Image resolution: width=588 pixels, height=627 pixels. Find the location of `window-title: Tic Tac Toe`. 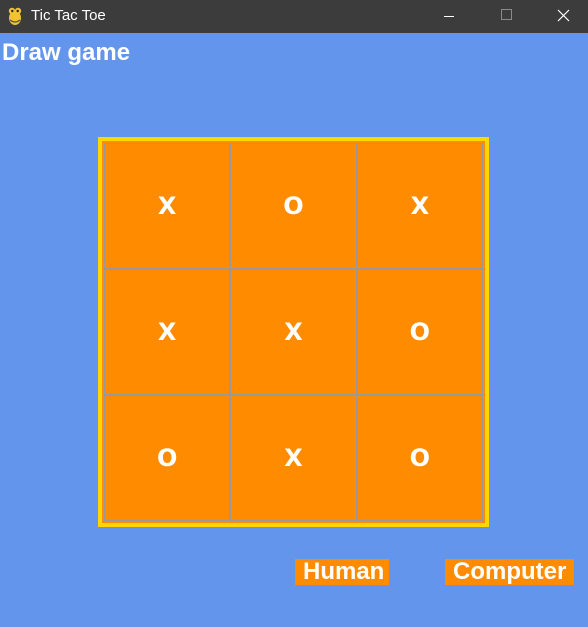

window-title: Tic Tac Toe is located at coordinates (68, 15).